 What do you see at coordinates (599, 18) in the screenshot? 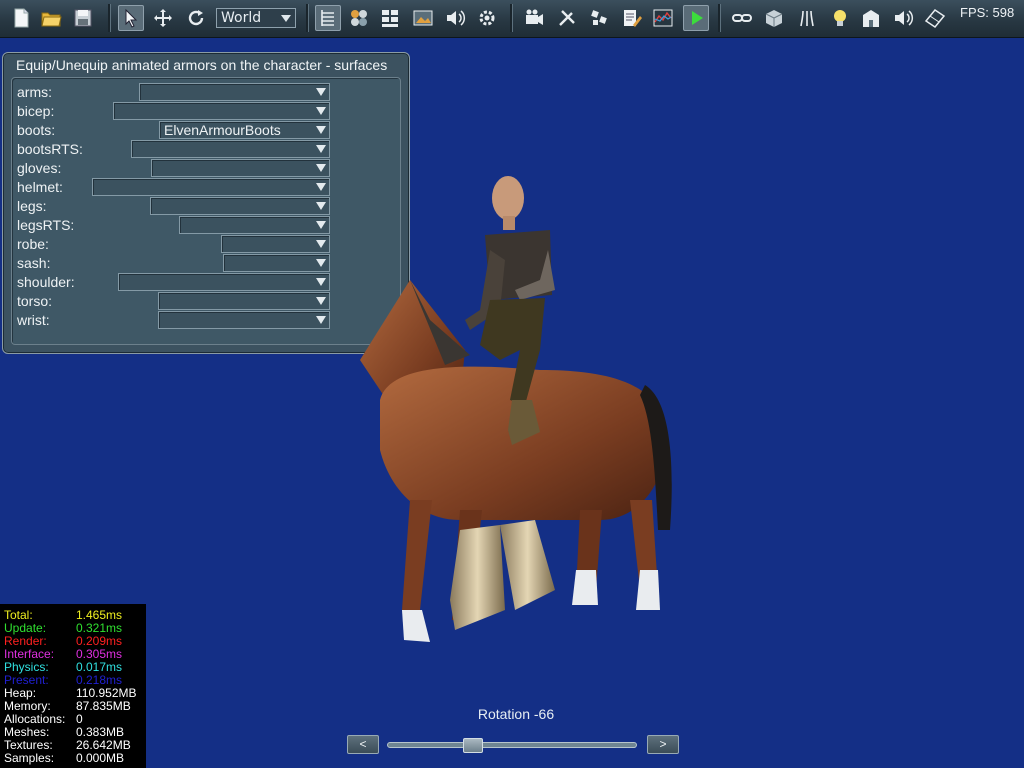
I see `plugins-icon` at bounding box center [599, 18].